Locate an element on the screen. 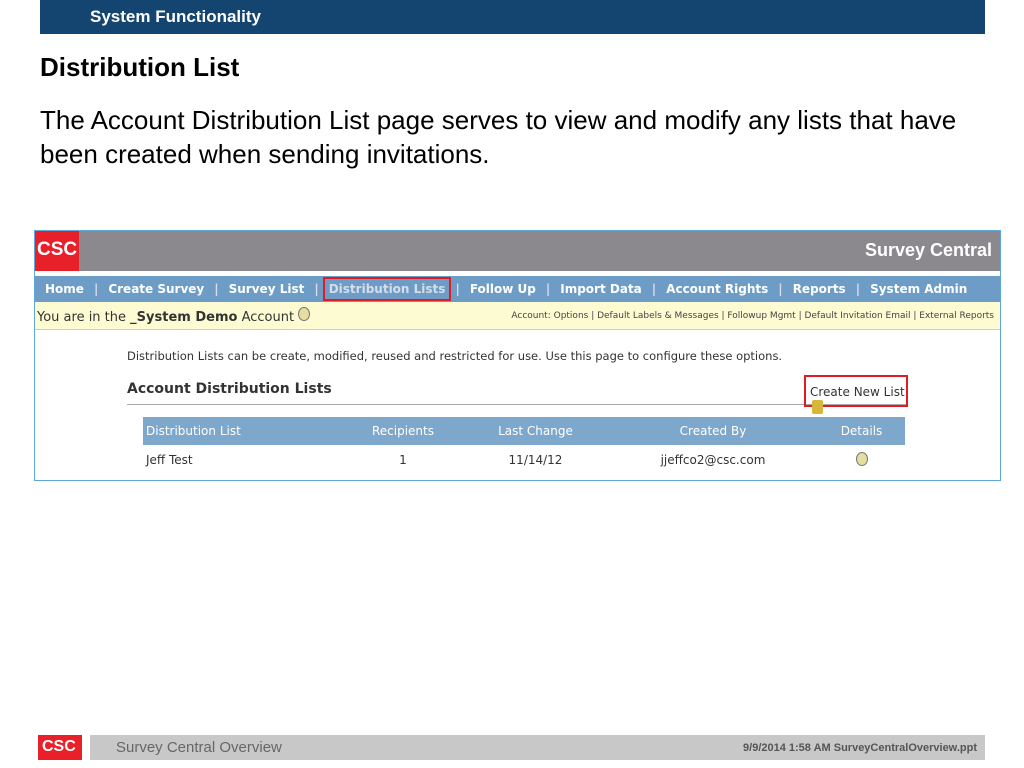 This screenshot has height=768, width=1024. nav-follow-up: Follow Up is located at coordinates (503, 289).